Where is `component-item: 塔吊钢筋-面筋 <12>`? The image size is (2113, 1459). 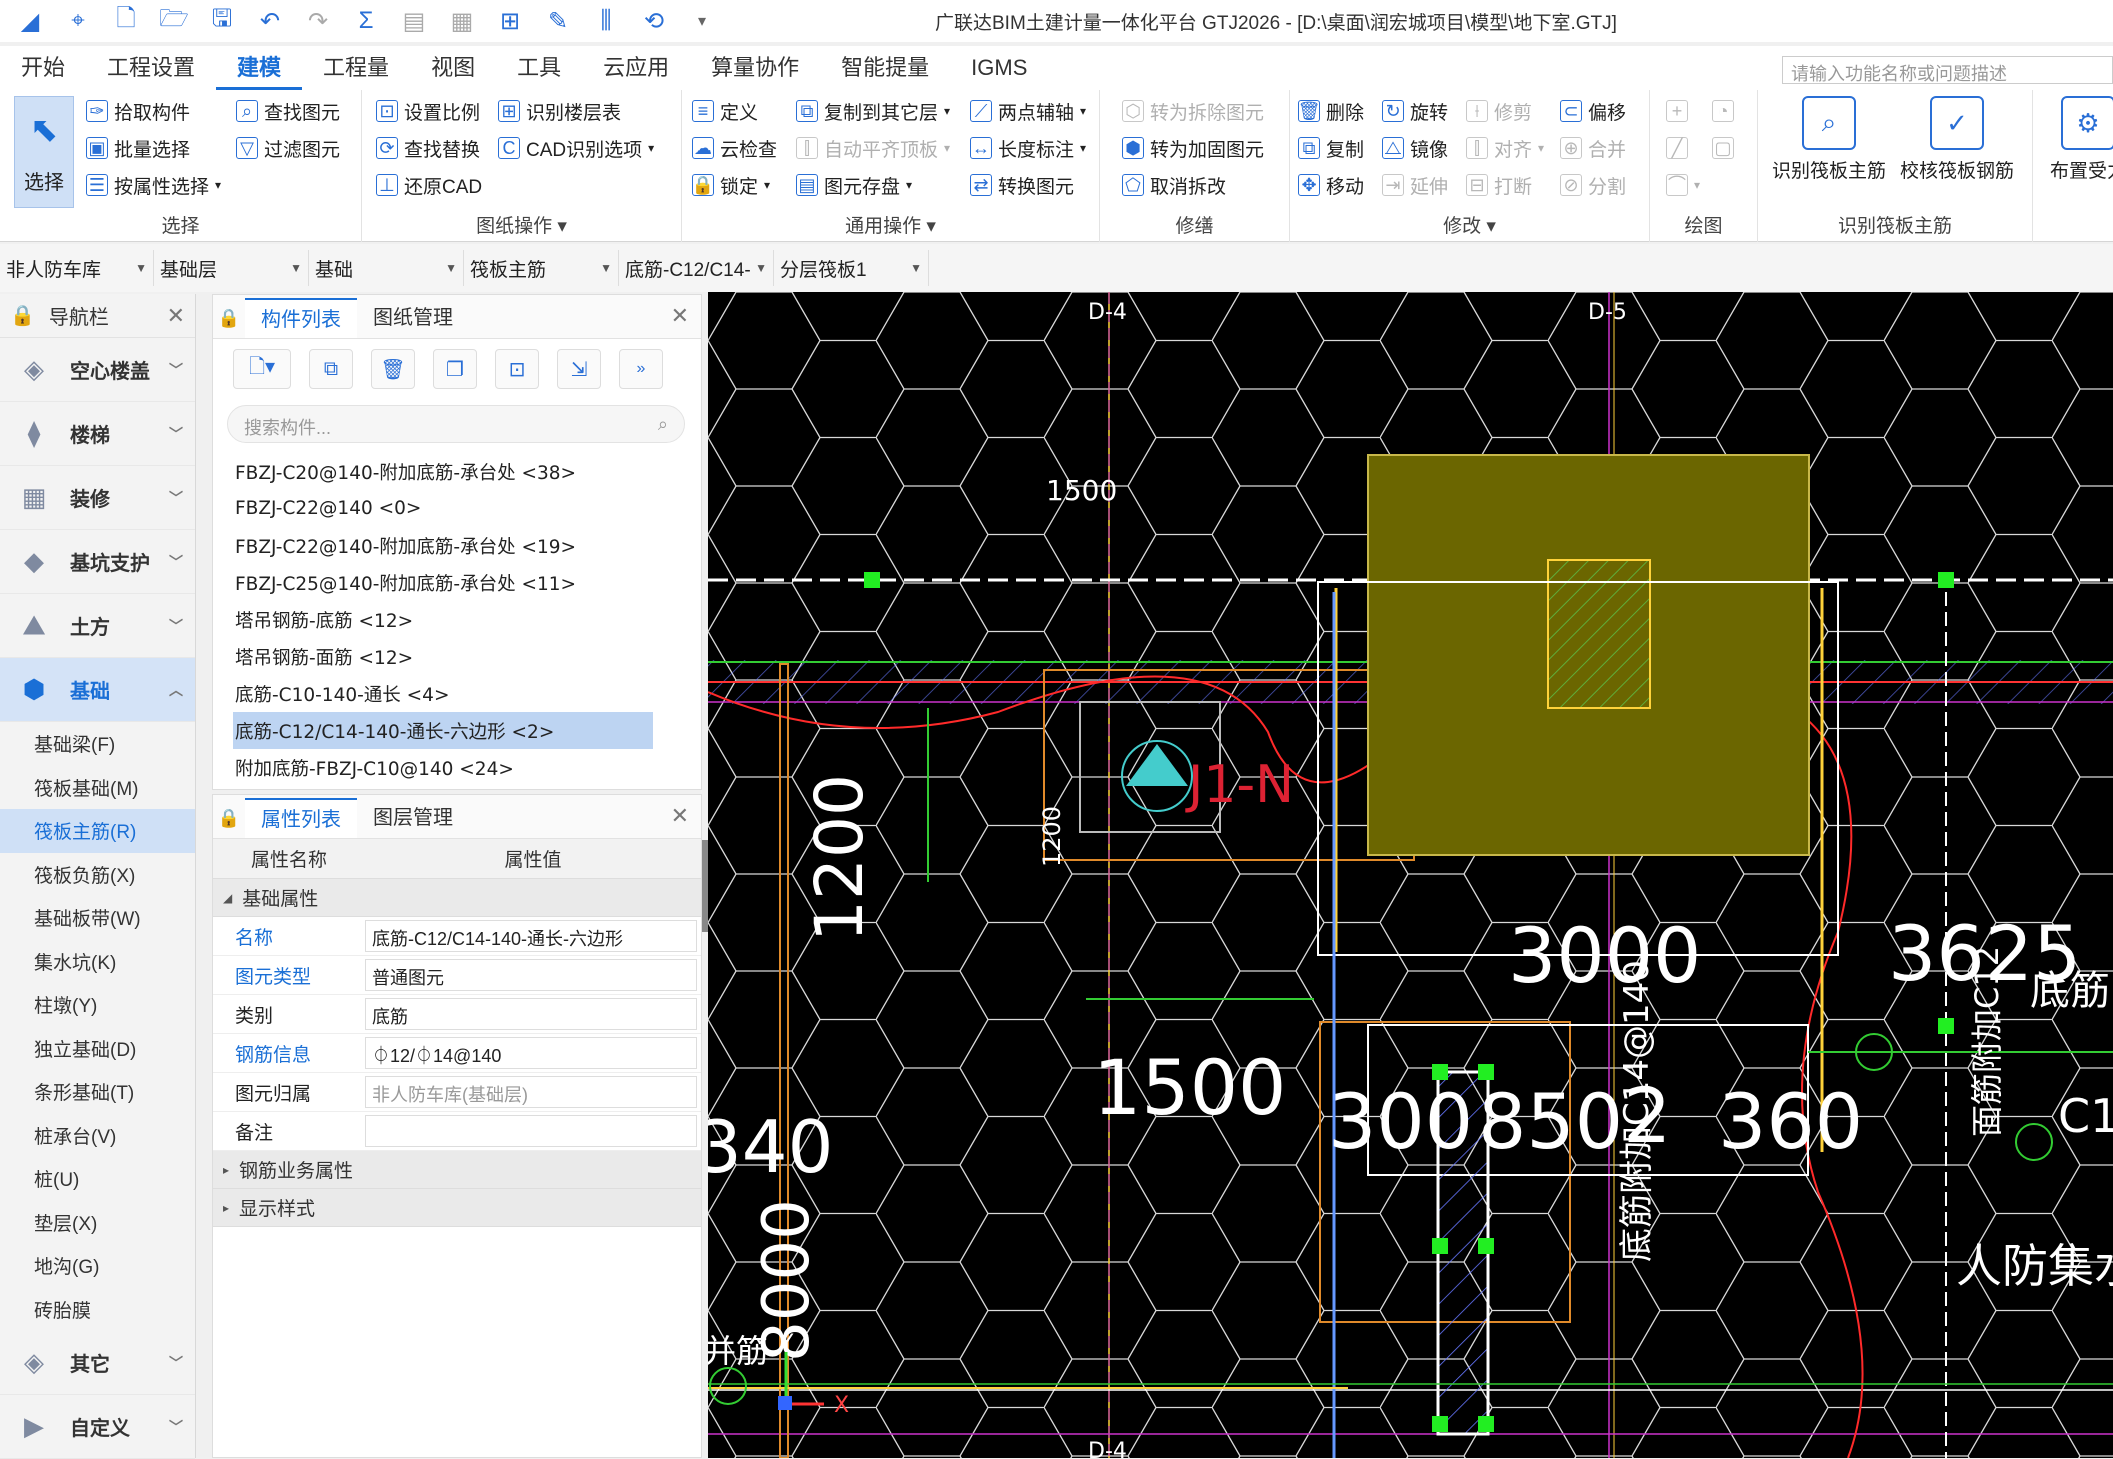 component-item: 塔吊钢筋-面筋 <12> is located at coordinates (457, 656).